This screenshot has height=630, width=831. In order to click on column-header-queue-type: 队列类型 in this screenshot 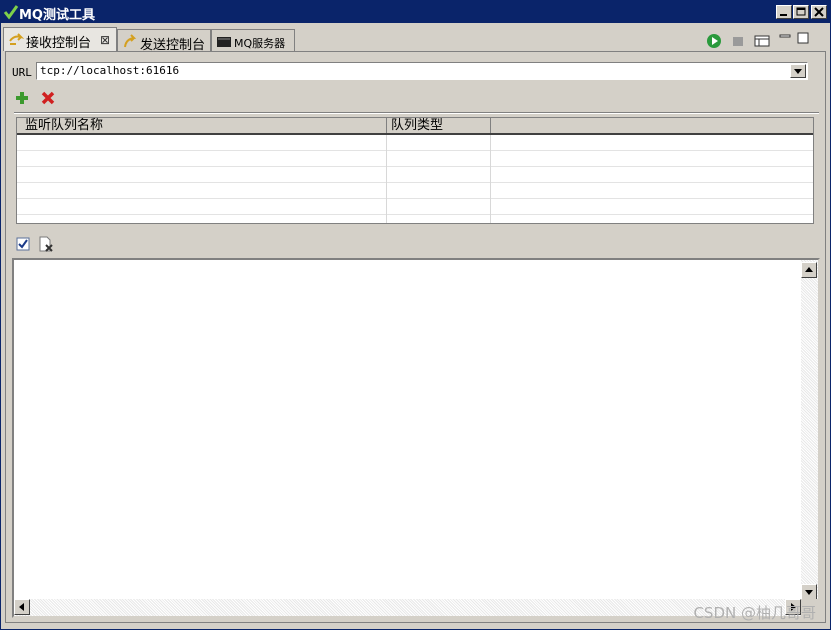, I will do `click(417, 125)`.